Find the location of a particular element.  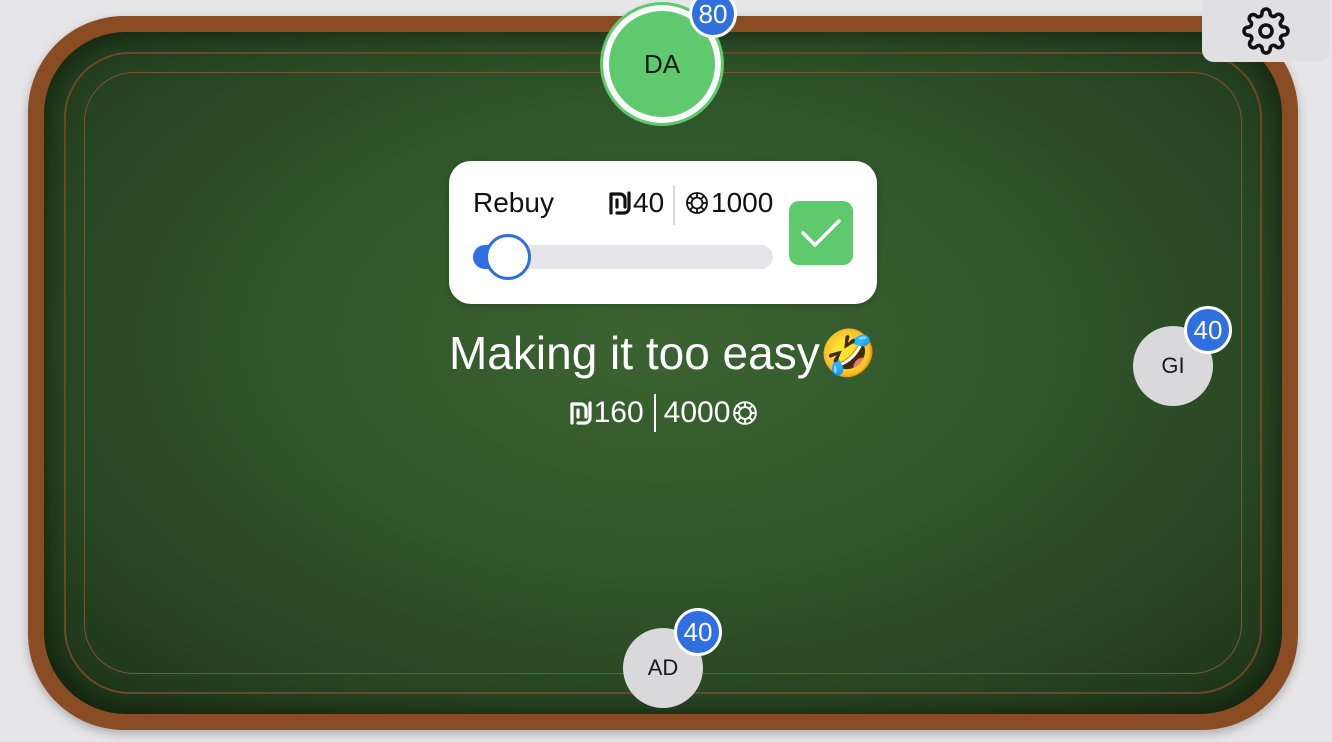

badge-value: 40 is located at coordinates (698, 631).